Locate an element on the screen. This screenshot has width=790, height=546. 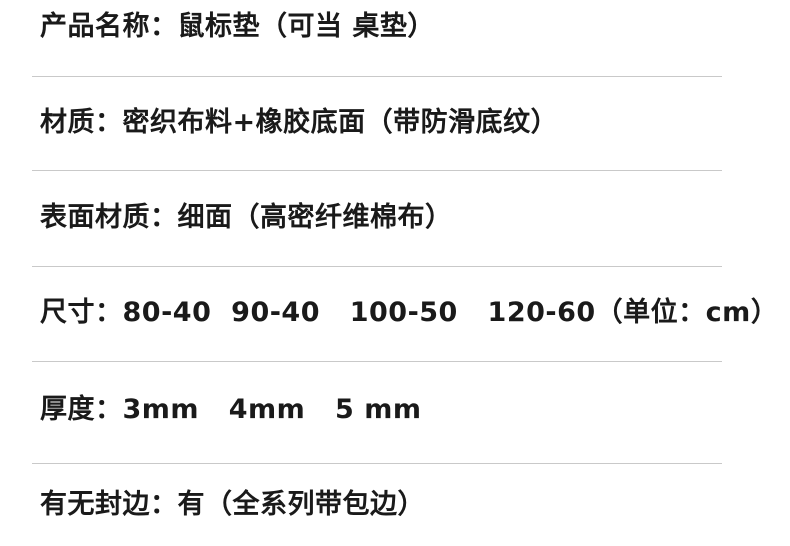
spec-edge-binding: 有无封边：有（全系列带包边） is located at coordinates (232, 504).